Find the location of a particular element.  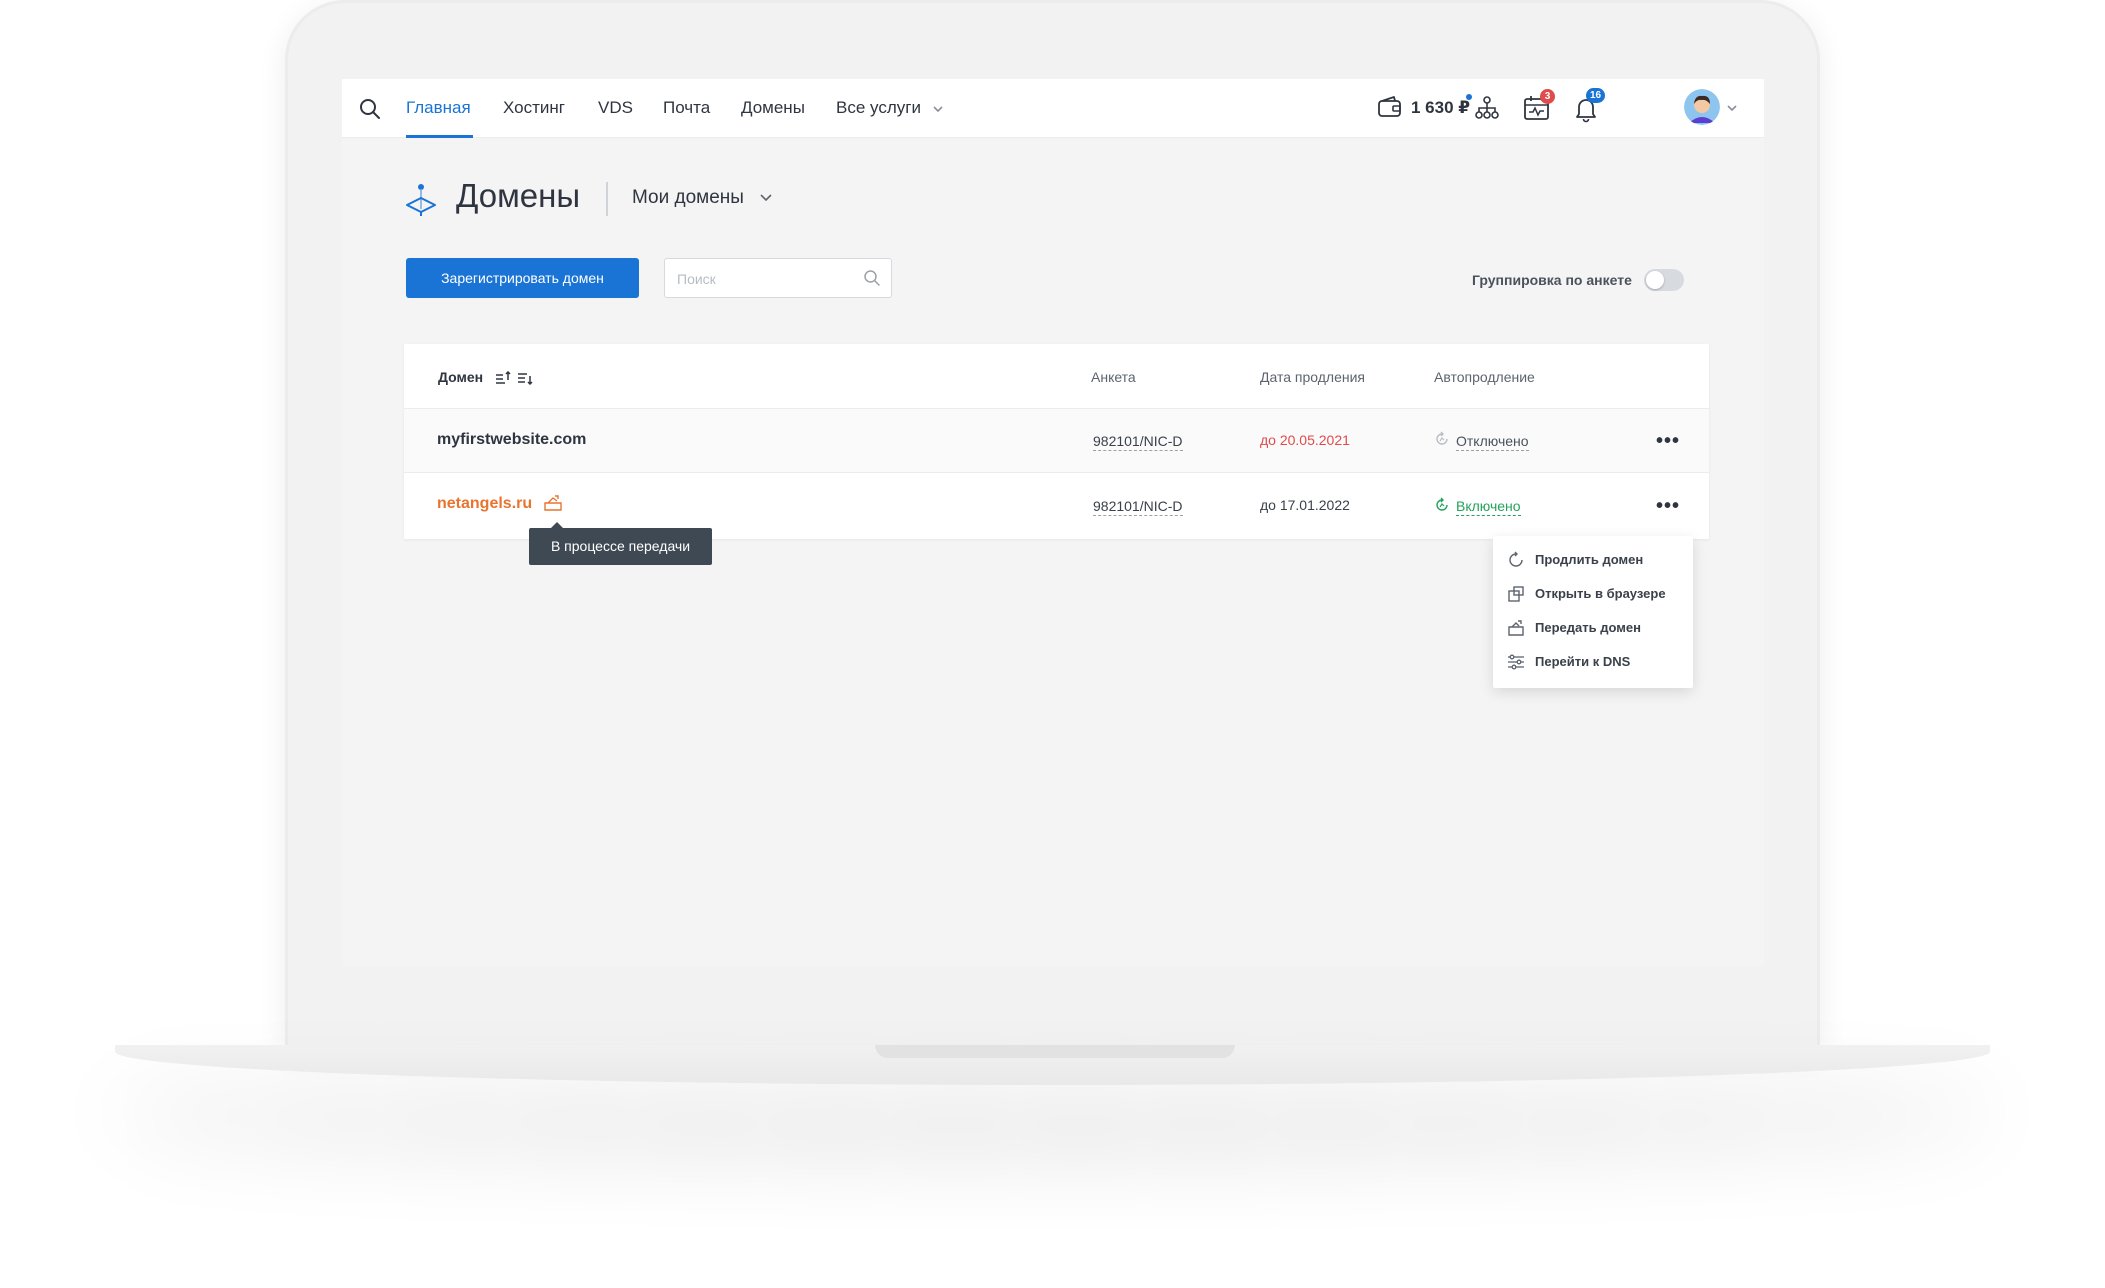

renewal-date: до 17.01.2022 is located at coordinates (1305, 505).